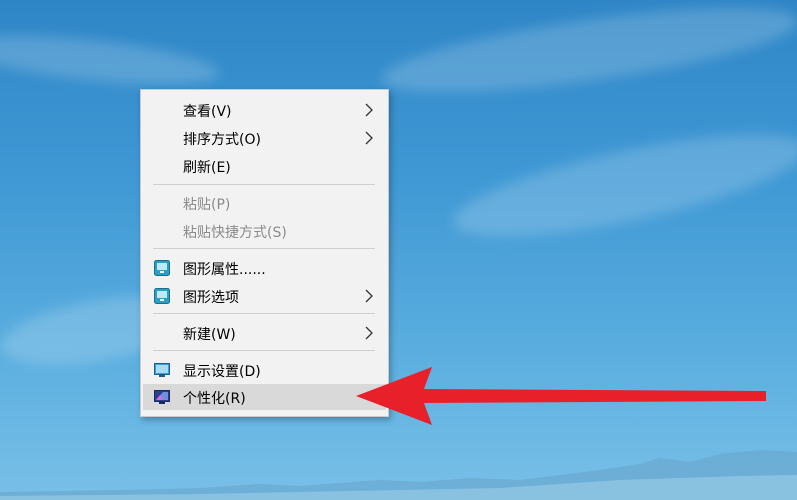 The width and height of the screenshot is (797, 500). I want to click on menu-item-label: 查看(V), so click(207, 112).